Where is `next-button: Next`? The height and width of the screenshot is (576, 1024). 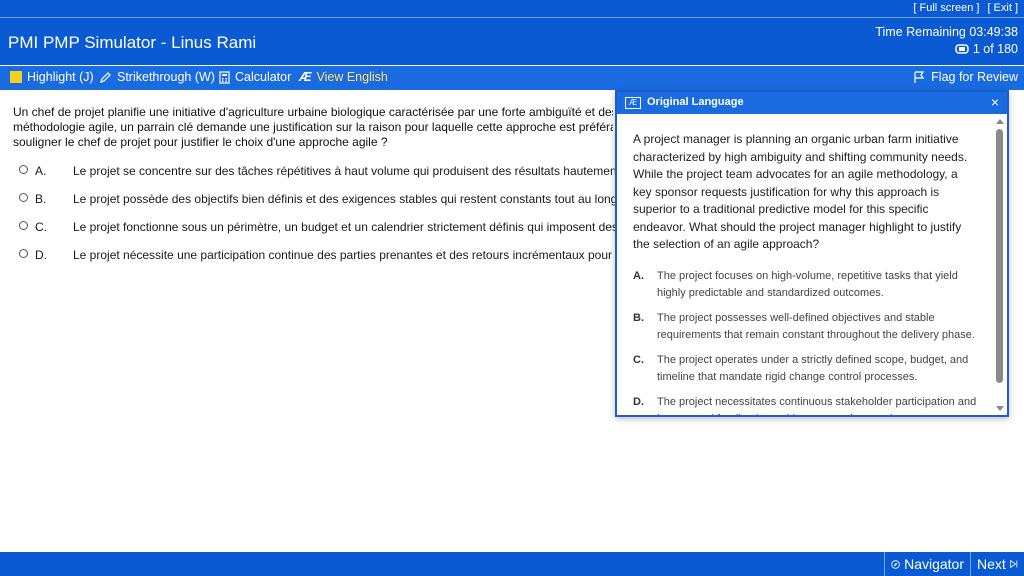
next-button: Next is located at coordinates (997, 564).